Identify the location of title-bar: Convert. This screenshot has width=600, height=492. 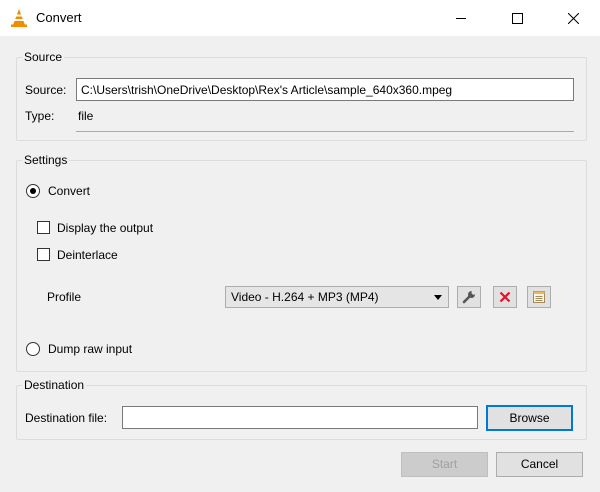
(300, 18).